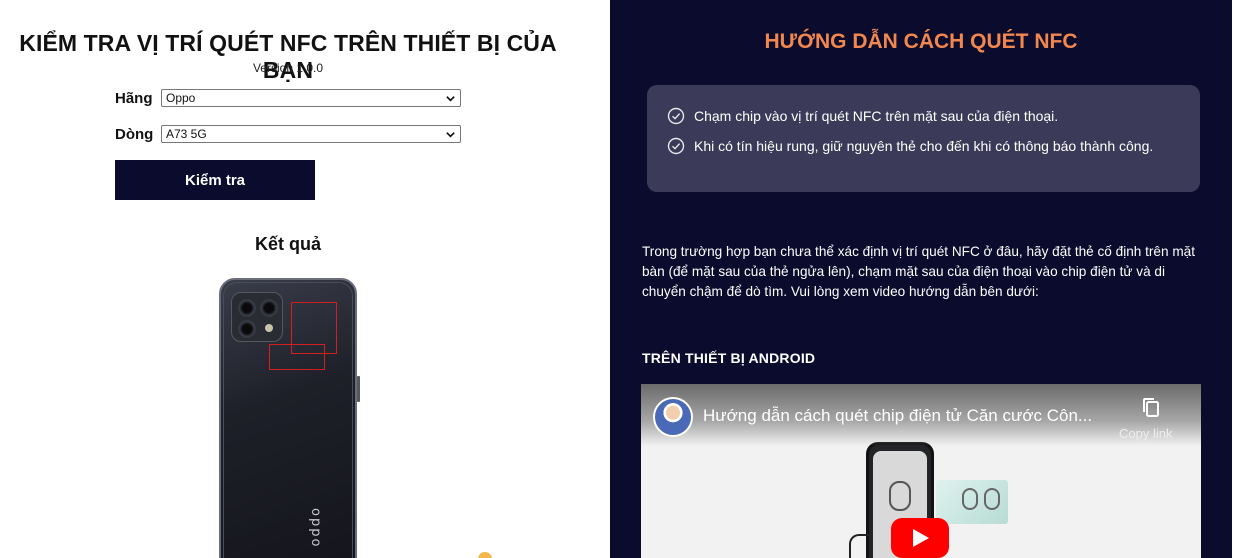 Image resolution: width=1242 pixels, height=558 pixels. What do you see at coordinates (673, 417) in the screenshot?
I see `channel-avatar` at bounding box center [673, 417].